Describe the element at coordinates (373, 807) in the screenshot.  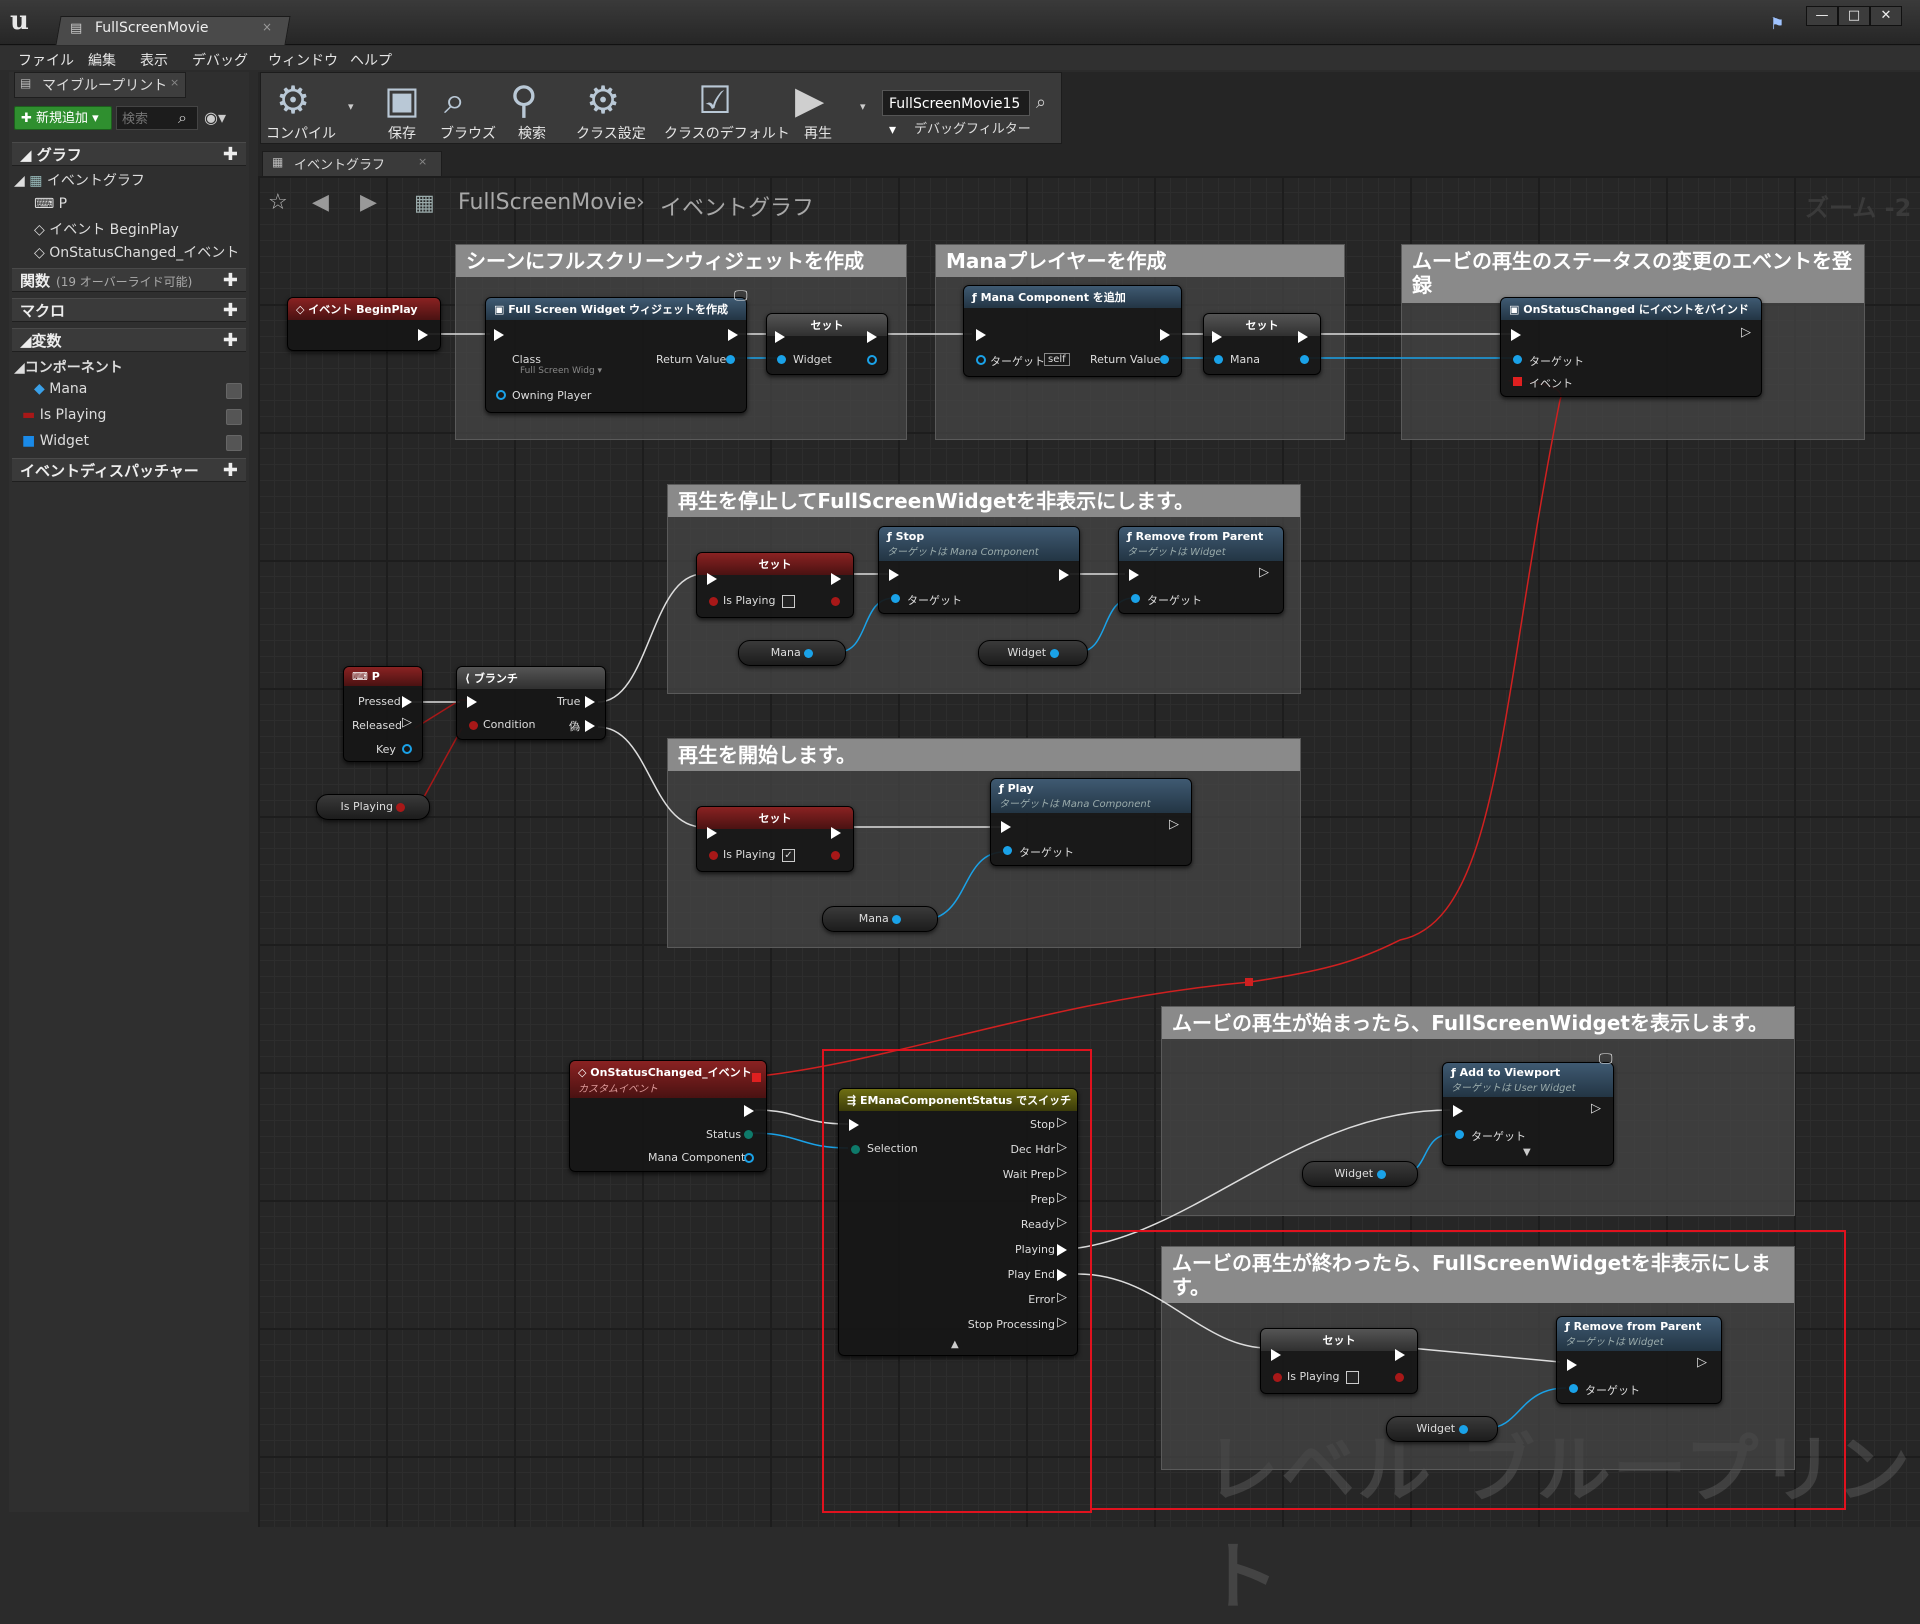
I see `get-is-playing-node: Is Playing` at that location.